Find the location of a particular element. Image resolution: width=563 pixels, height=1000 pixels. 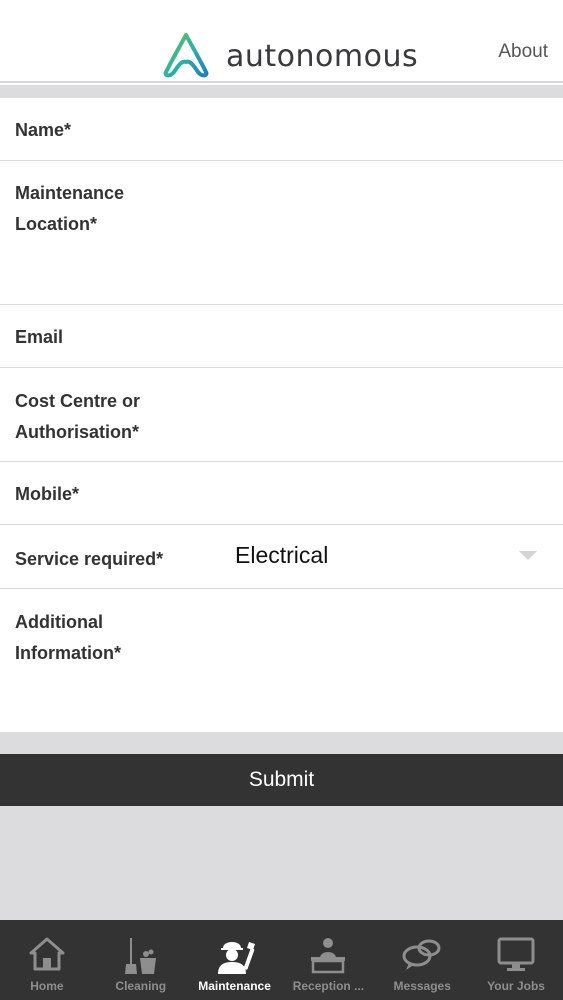

mobile-field: Mobile* is located at coordinates (281, 493).